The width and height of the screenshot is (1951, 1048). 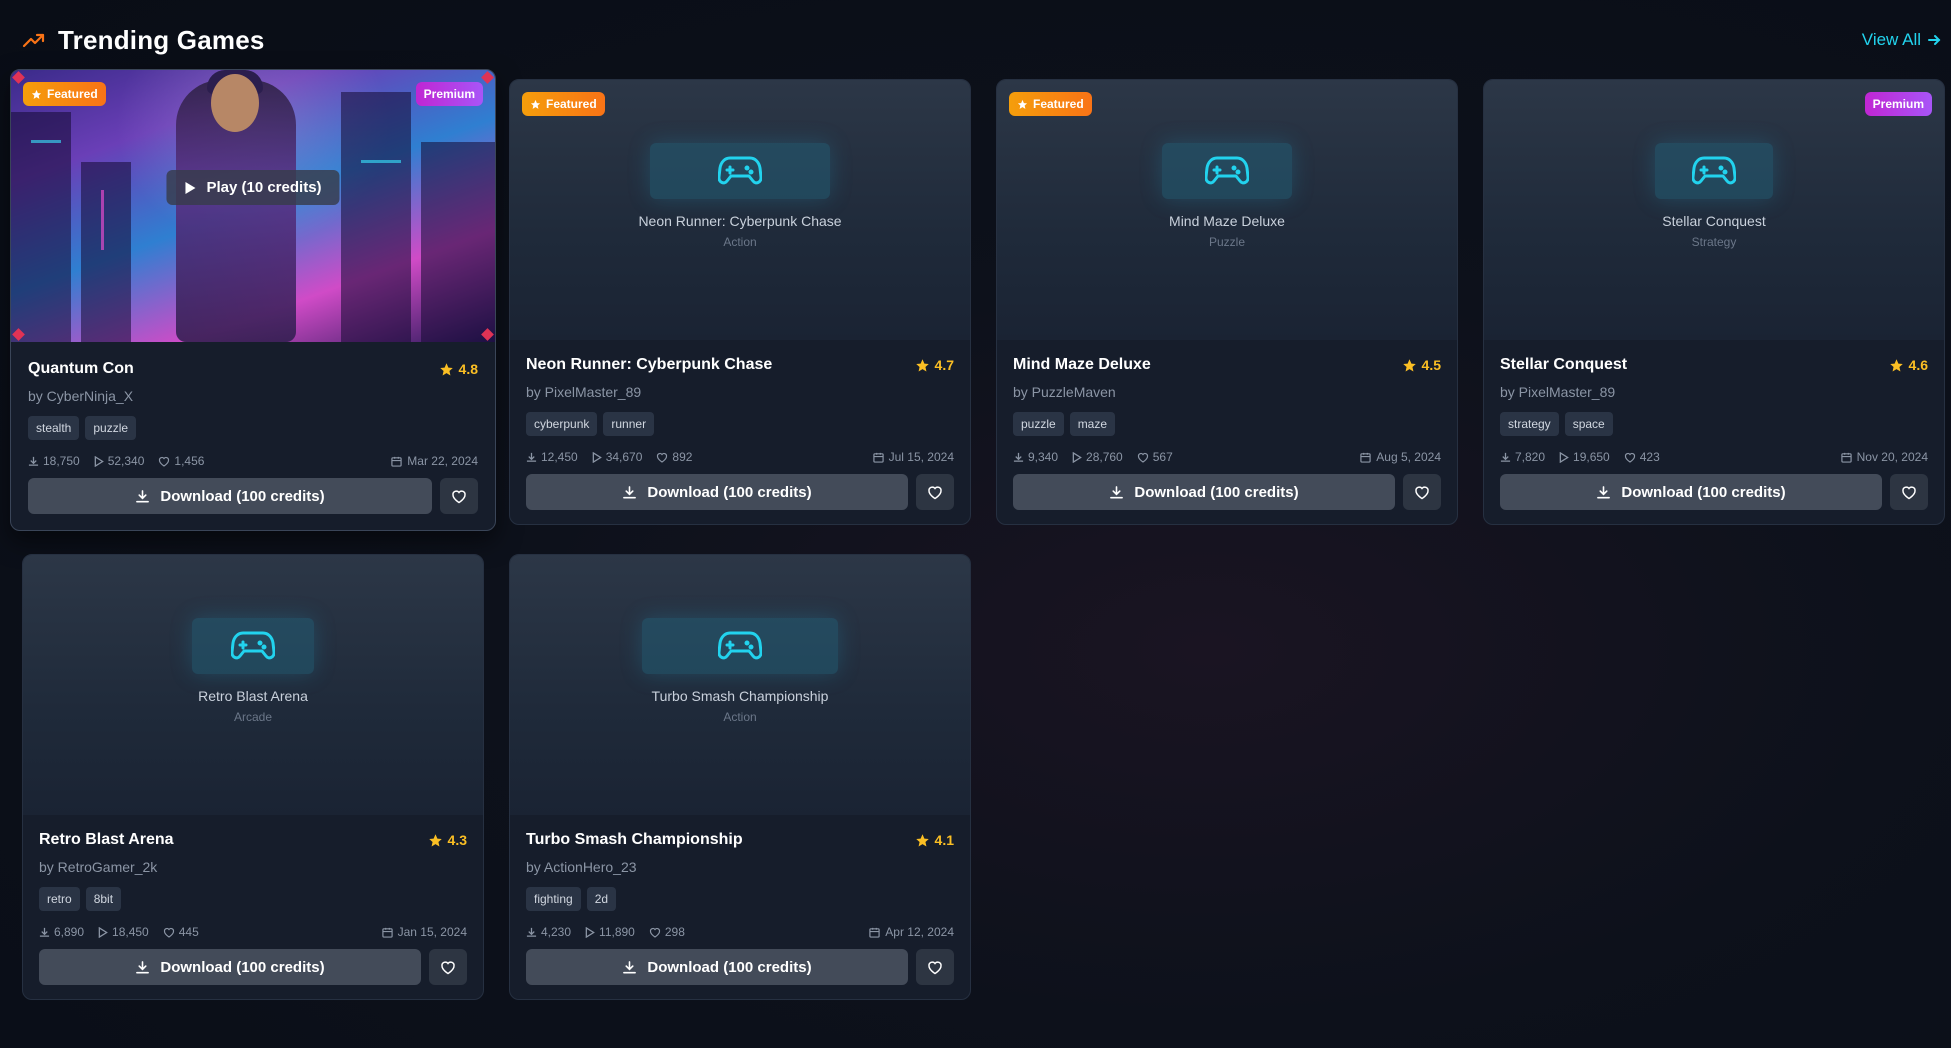 What do you see at coordinates (123, 932) in the screenshot?
I see `plays-stat: 18,450` at bounding box center [123, 932].